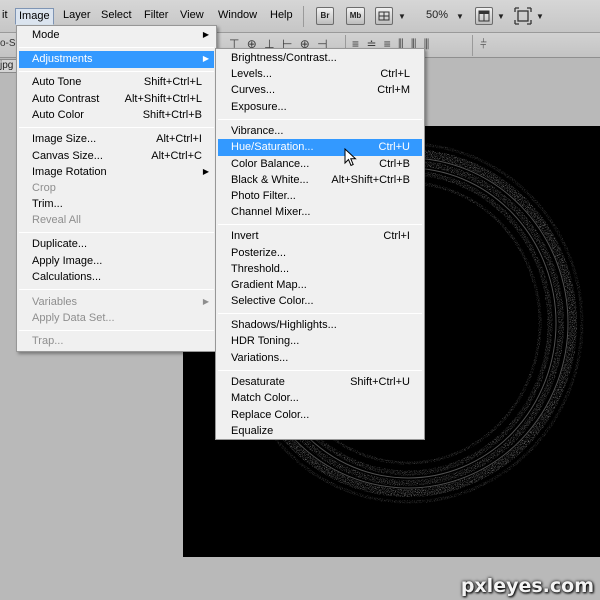  What do you see at coordinates (44, 188) in the screenshot?
I see `menu-row-crop: Crop` at bounding box center [44, 188].